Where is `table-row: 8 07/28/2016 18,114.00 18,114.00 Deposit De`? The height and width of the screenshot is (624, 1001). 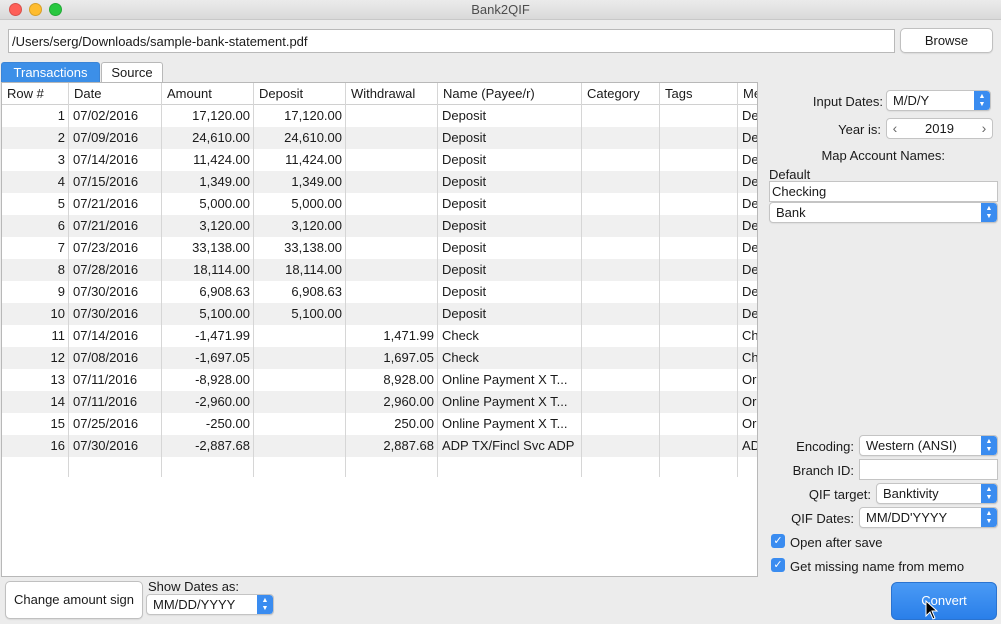 table-row: 8 07/28/2016 18,114.00 18,114.00 Deposit De is located at coordinates (379, 270).